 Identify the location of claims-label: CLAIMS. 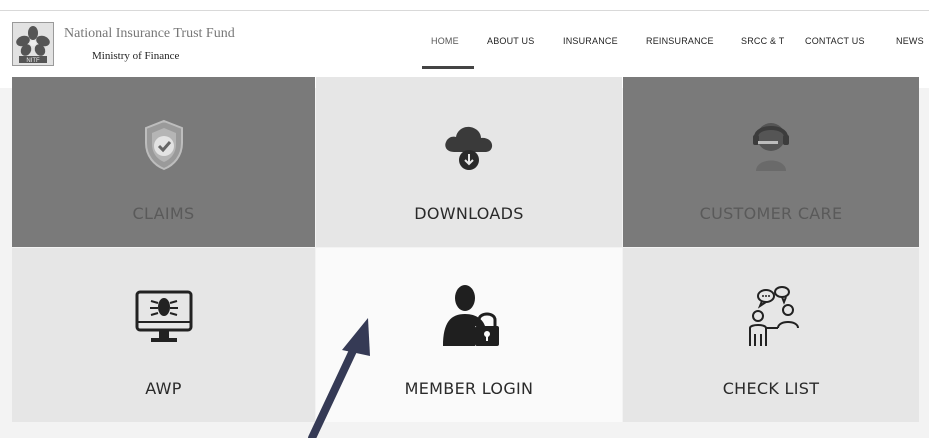
(163, 213).